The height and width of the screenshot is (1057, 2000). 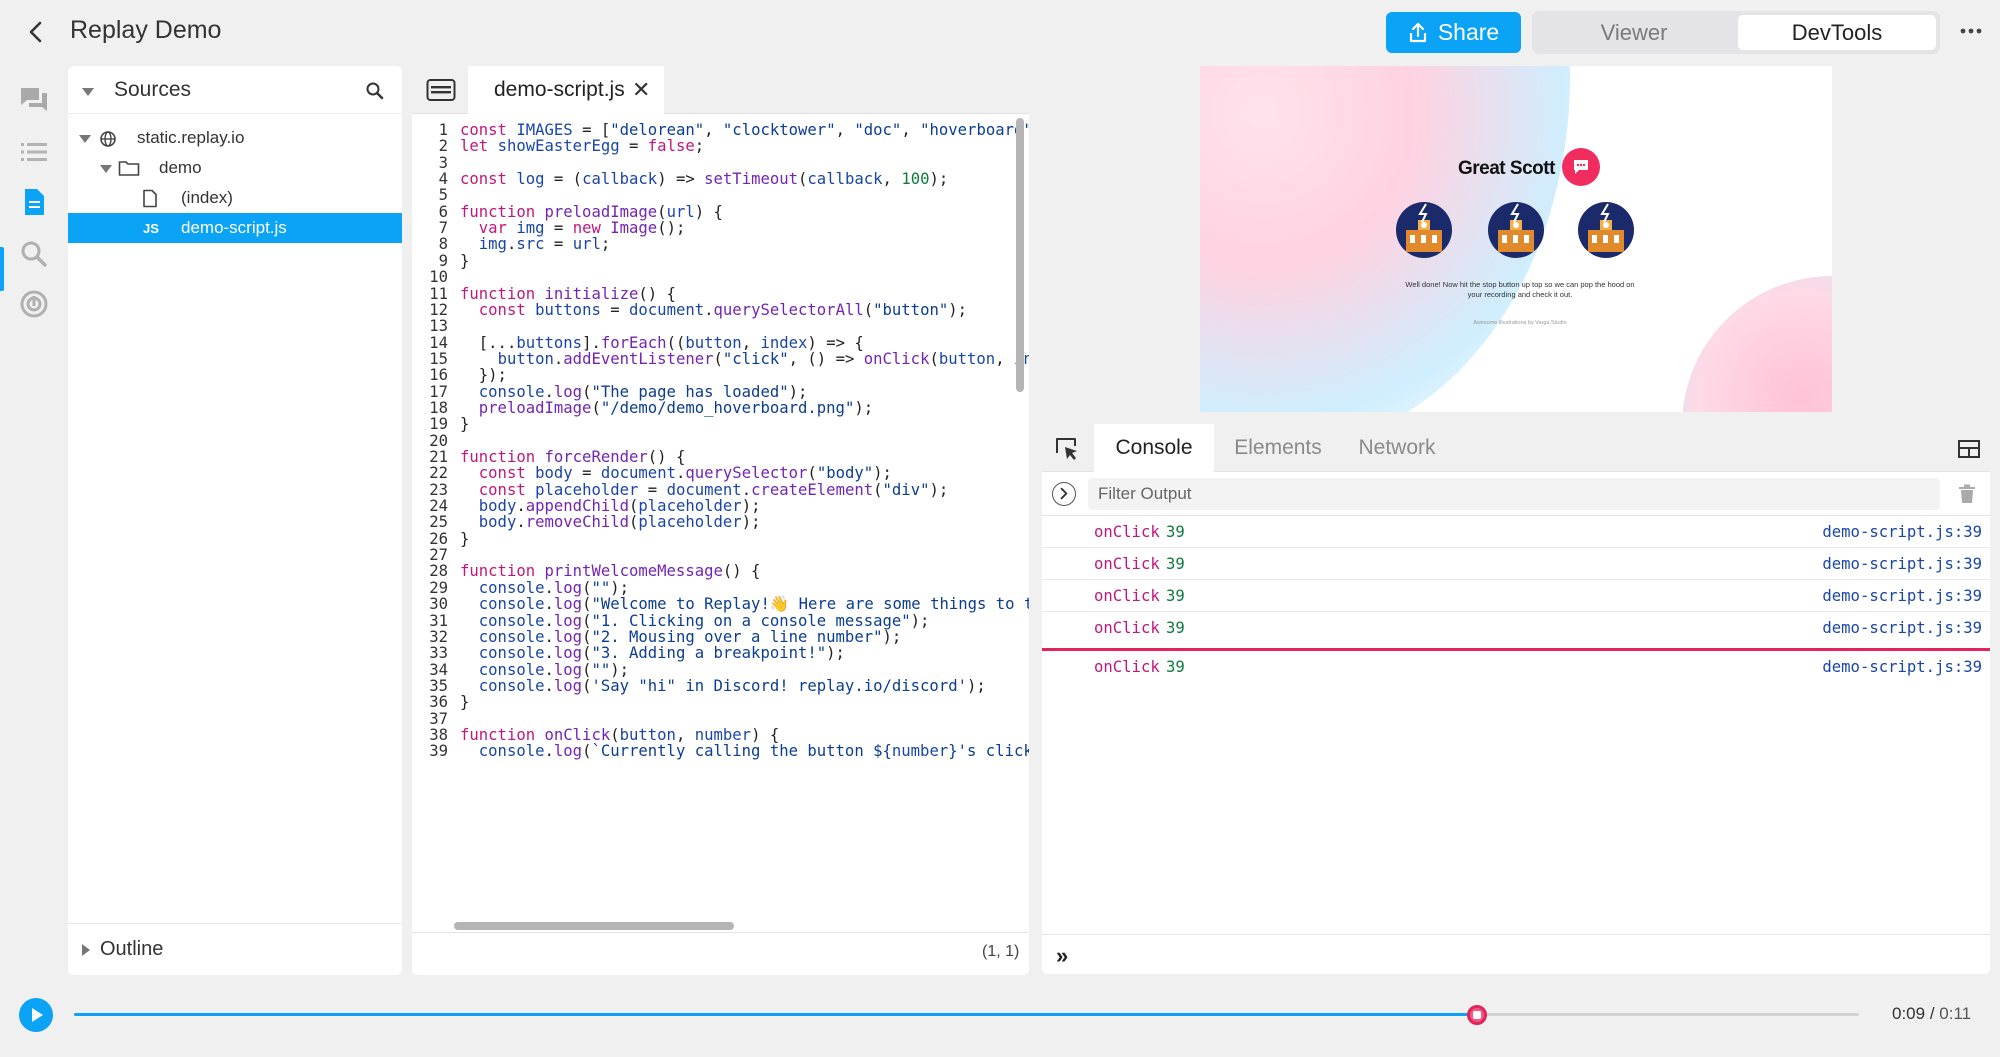 I want to click on timeline-track, so click(x=966, y=1015).